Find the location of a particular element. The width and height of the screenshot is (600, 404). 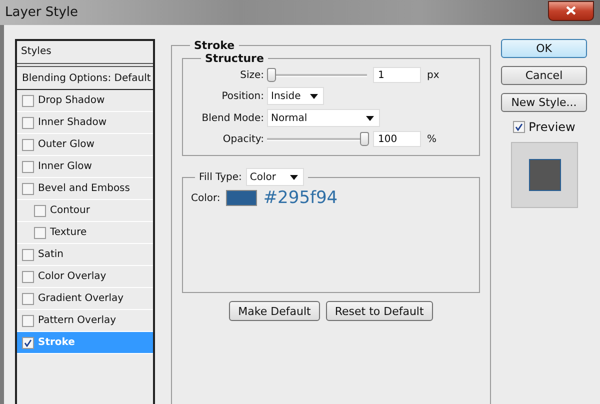

blend-mode-dropdown: Normal is located at coordinates (323, 118).